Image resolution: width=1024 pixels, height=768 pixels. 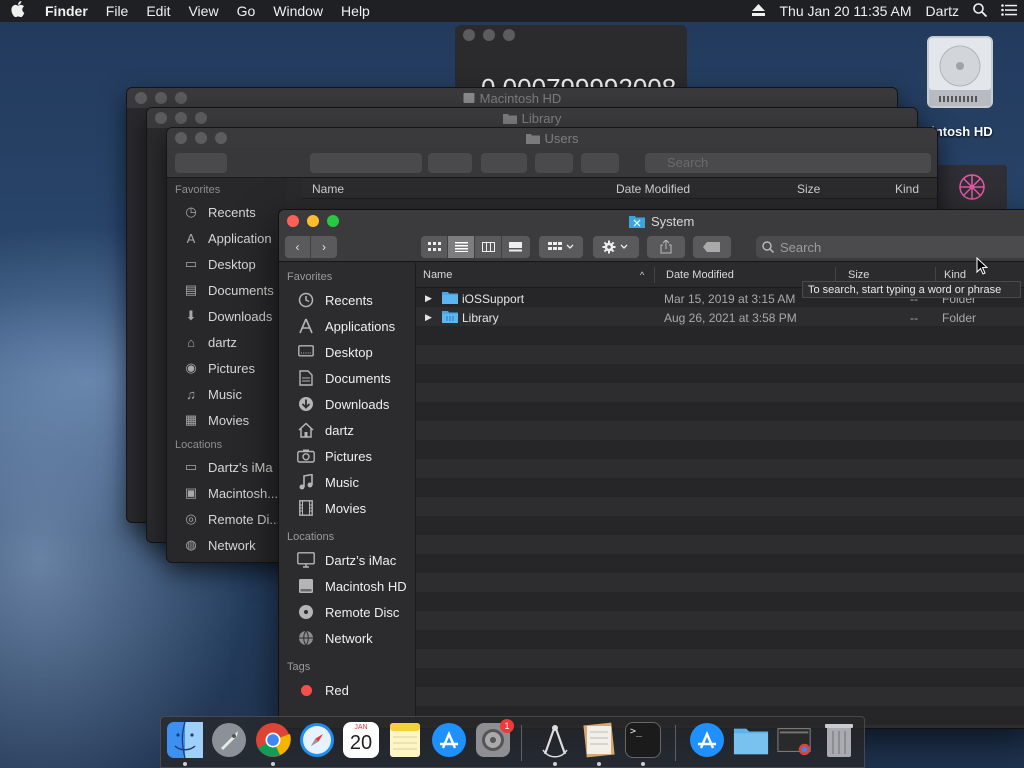 I want to click on group-icon, so click(x=561, y=247).